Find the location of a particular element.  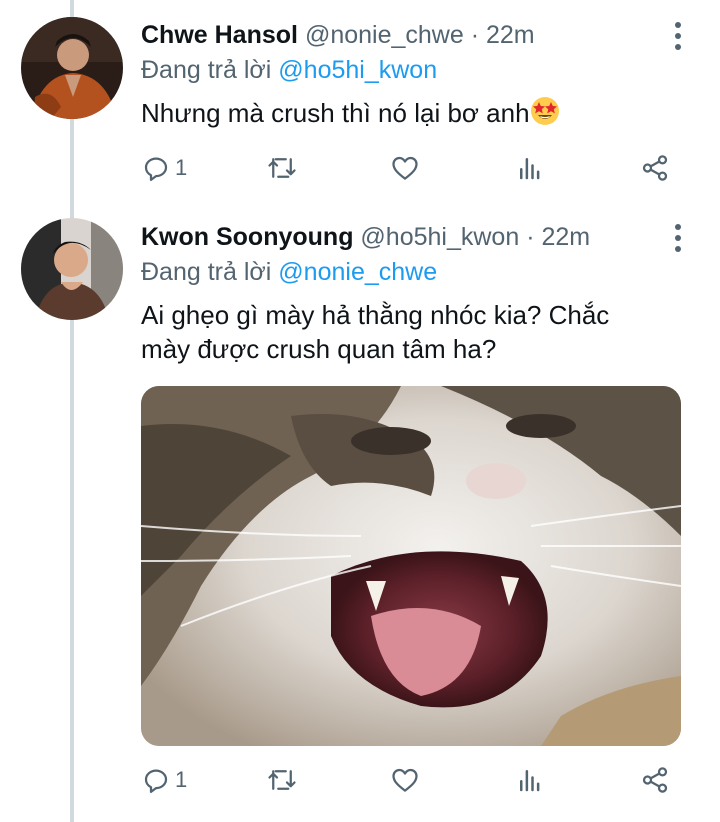

replying-to-line: Đang trả lời @nonie_chwe is located at coordinates (289, 272).